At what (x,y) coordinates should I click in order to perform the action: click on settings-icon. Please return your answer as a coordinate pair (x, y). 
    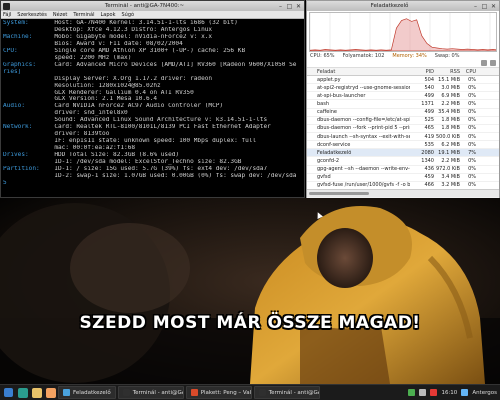
    Looking at the image, I should click on (484, 63).